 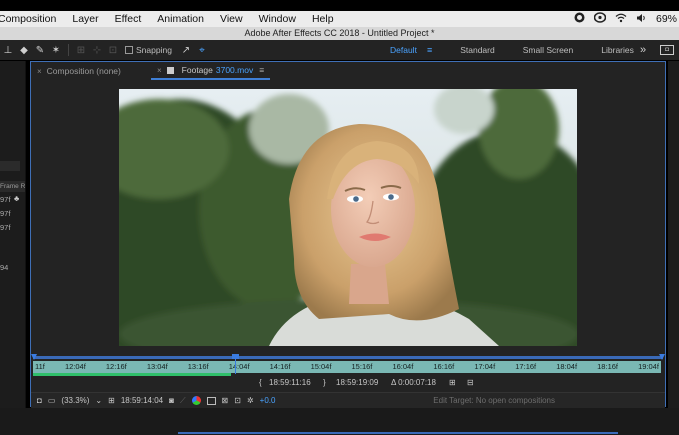 I want to click on workspace-standard: Standard, so click(x=477, y=50).